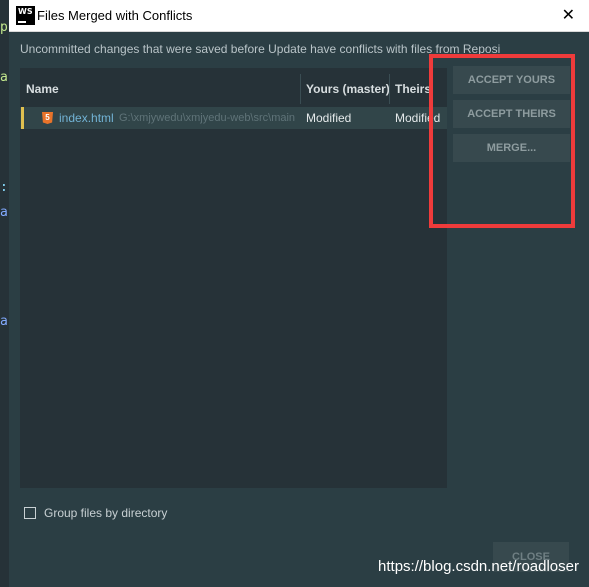 Image resolution: width=589 pixels, height=587 pixels. What do you see at coordinates (42, 89) in the screenshot?
I see `column-header-name: Name` at bounding box center [42, 89].